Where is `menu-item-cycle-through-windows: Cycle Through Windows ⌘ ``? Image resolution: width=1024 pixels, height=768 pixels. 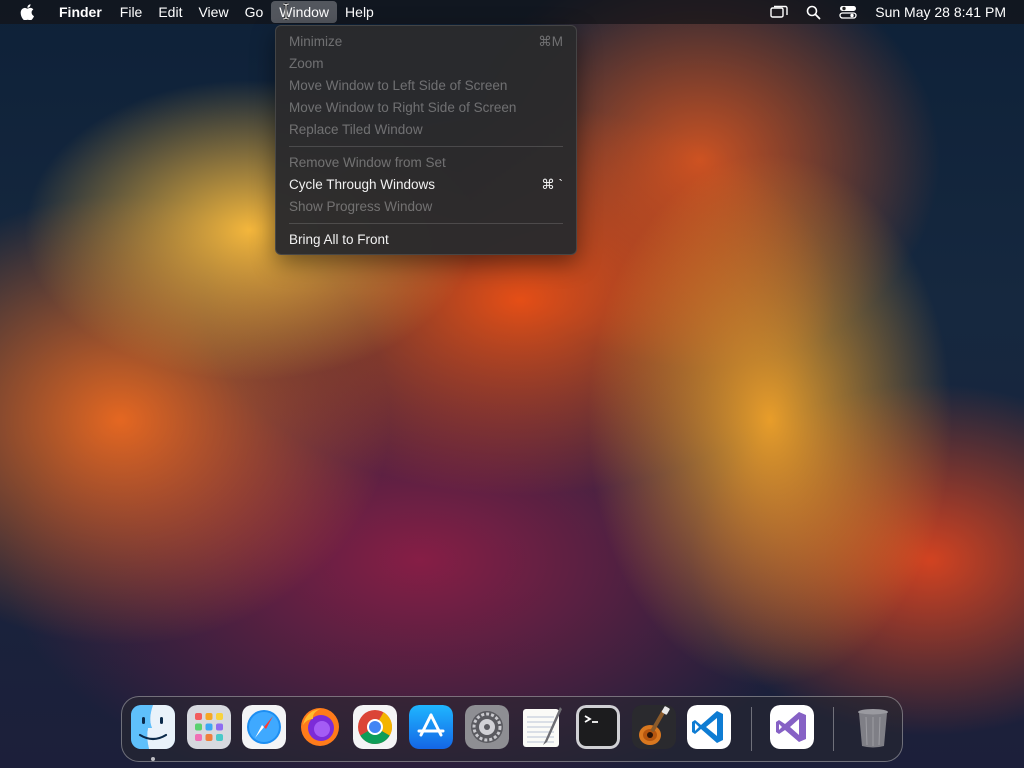 menu-item-cycle-through-windows: Cycle Through Windows ⌘ ` is located at coordinates (426, 185).